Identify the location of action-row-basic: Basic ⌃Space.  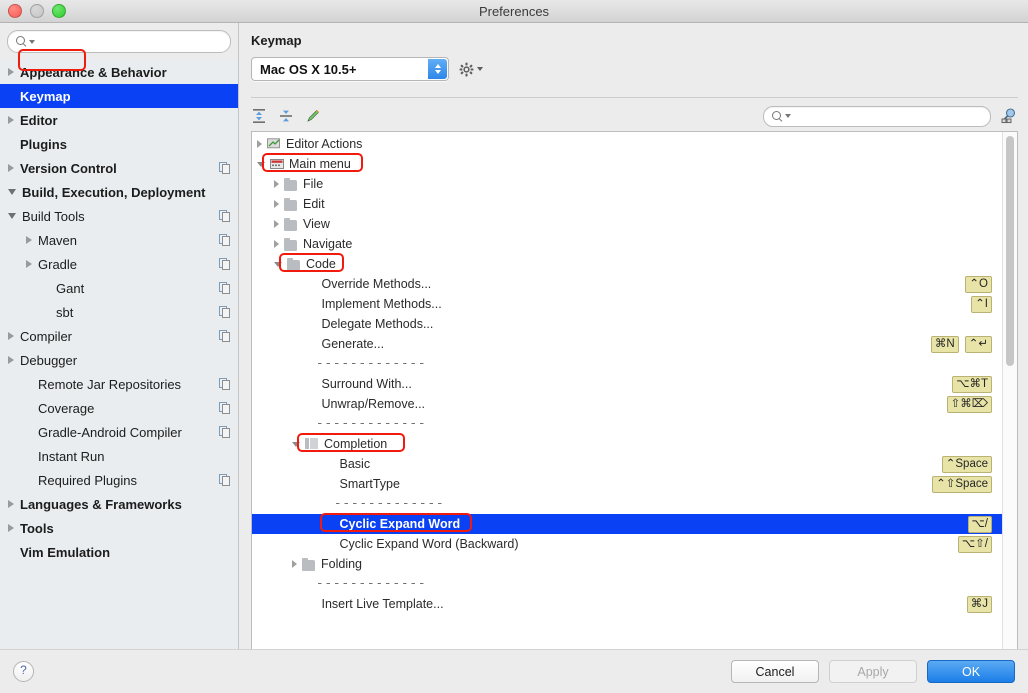
(627, 464).